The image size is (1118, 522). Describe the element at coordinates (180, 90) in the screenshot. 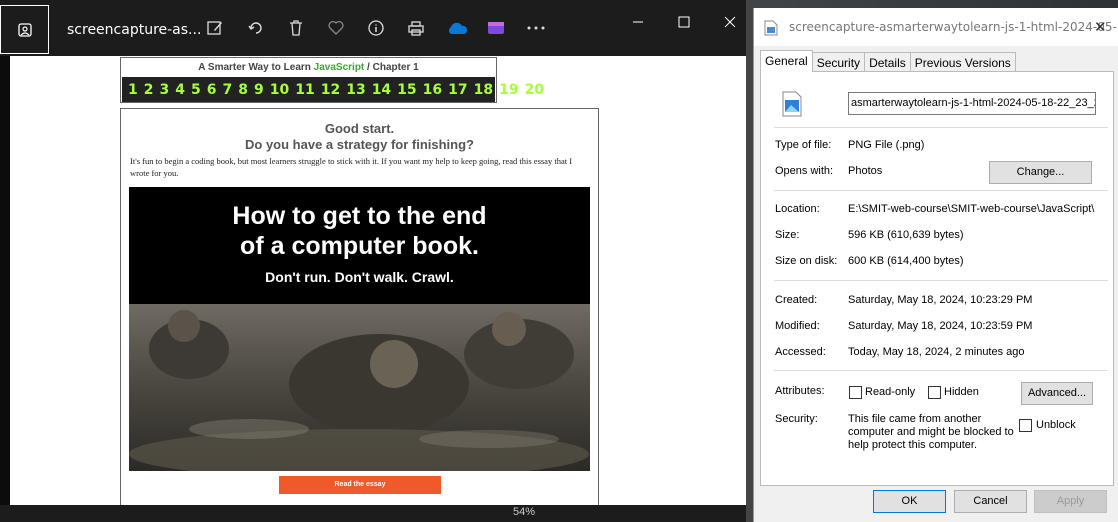

I see `chapter-link: 4` at that location.